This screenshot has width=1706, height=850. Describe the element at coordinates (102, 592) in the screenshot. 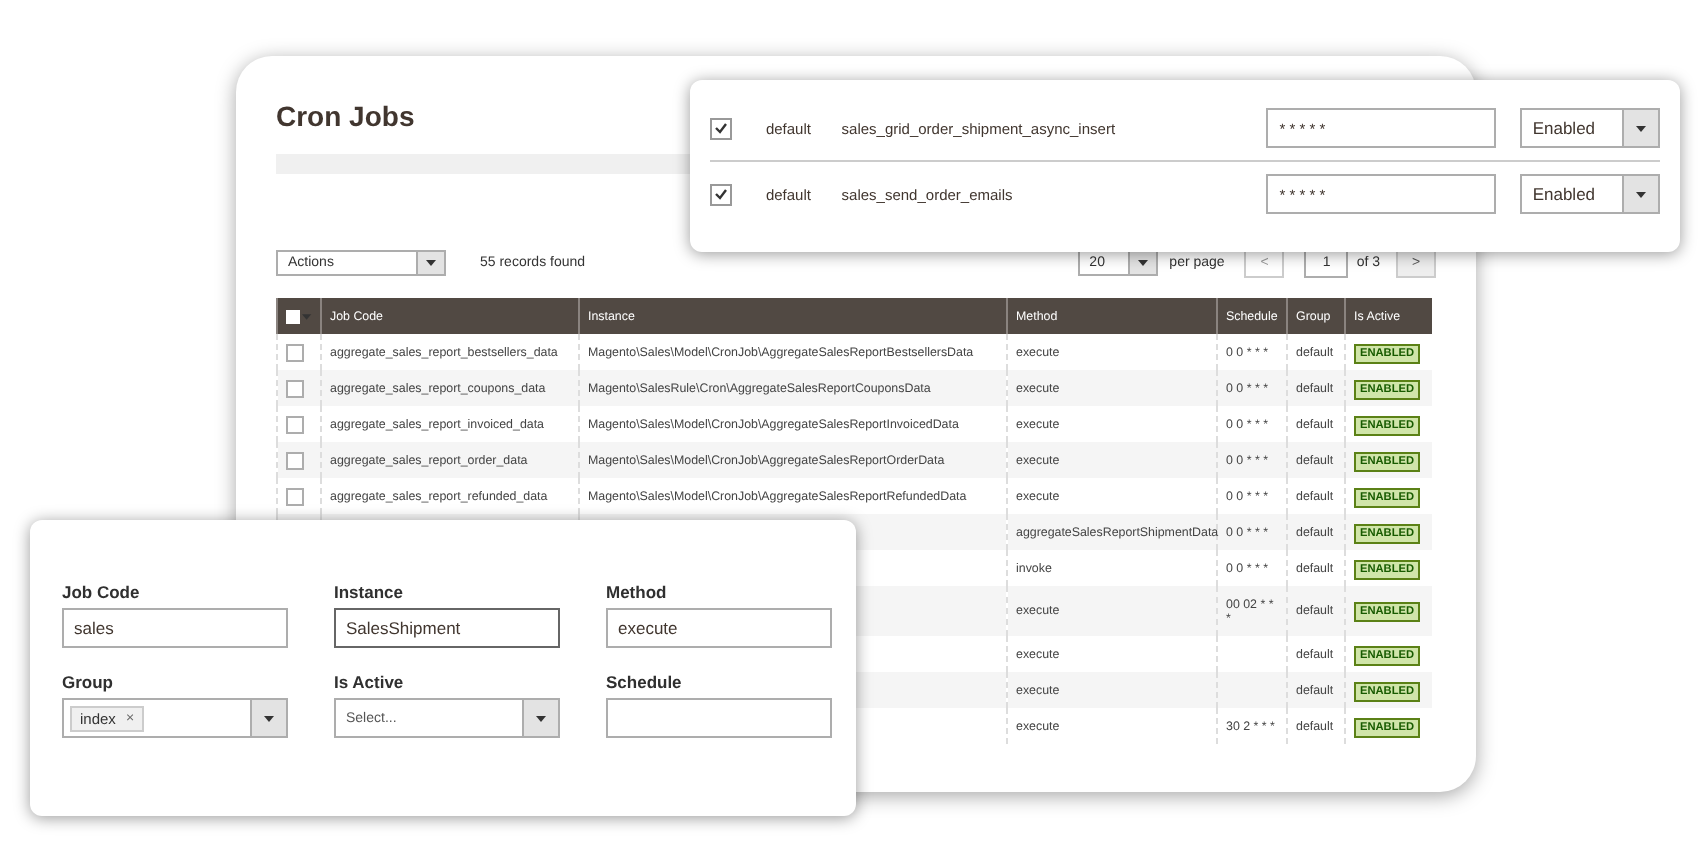

I see `field-label: Job Code` at that location.